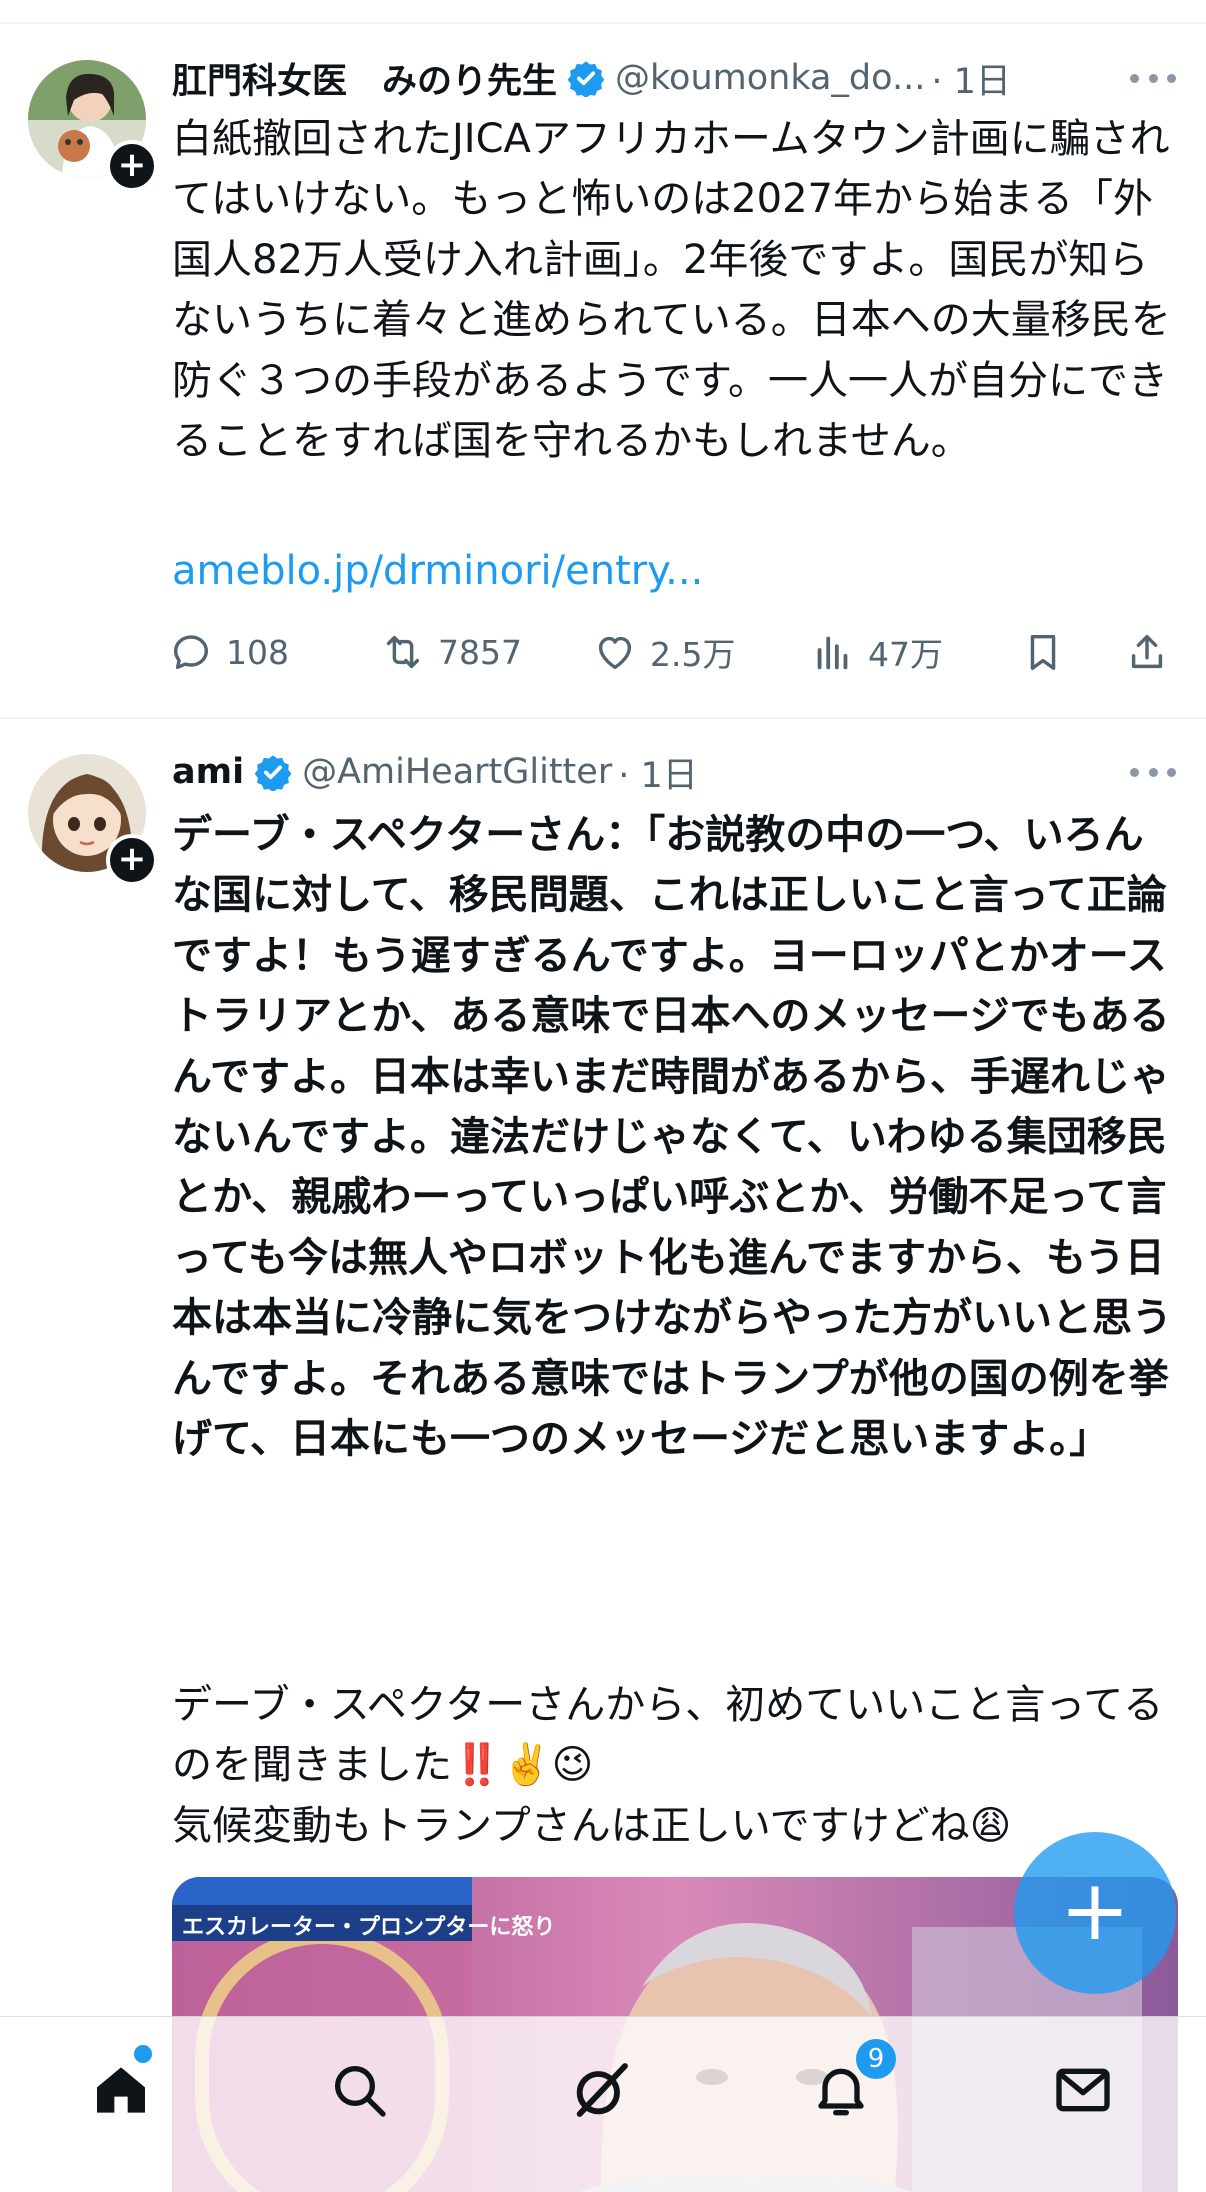  I want to click on handle: @AmiHeartGlitter, so click(457, 772).